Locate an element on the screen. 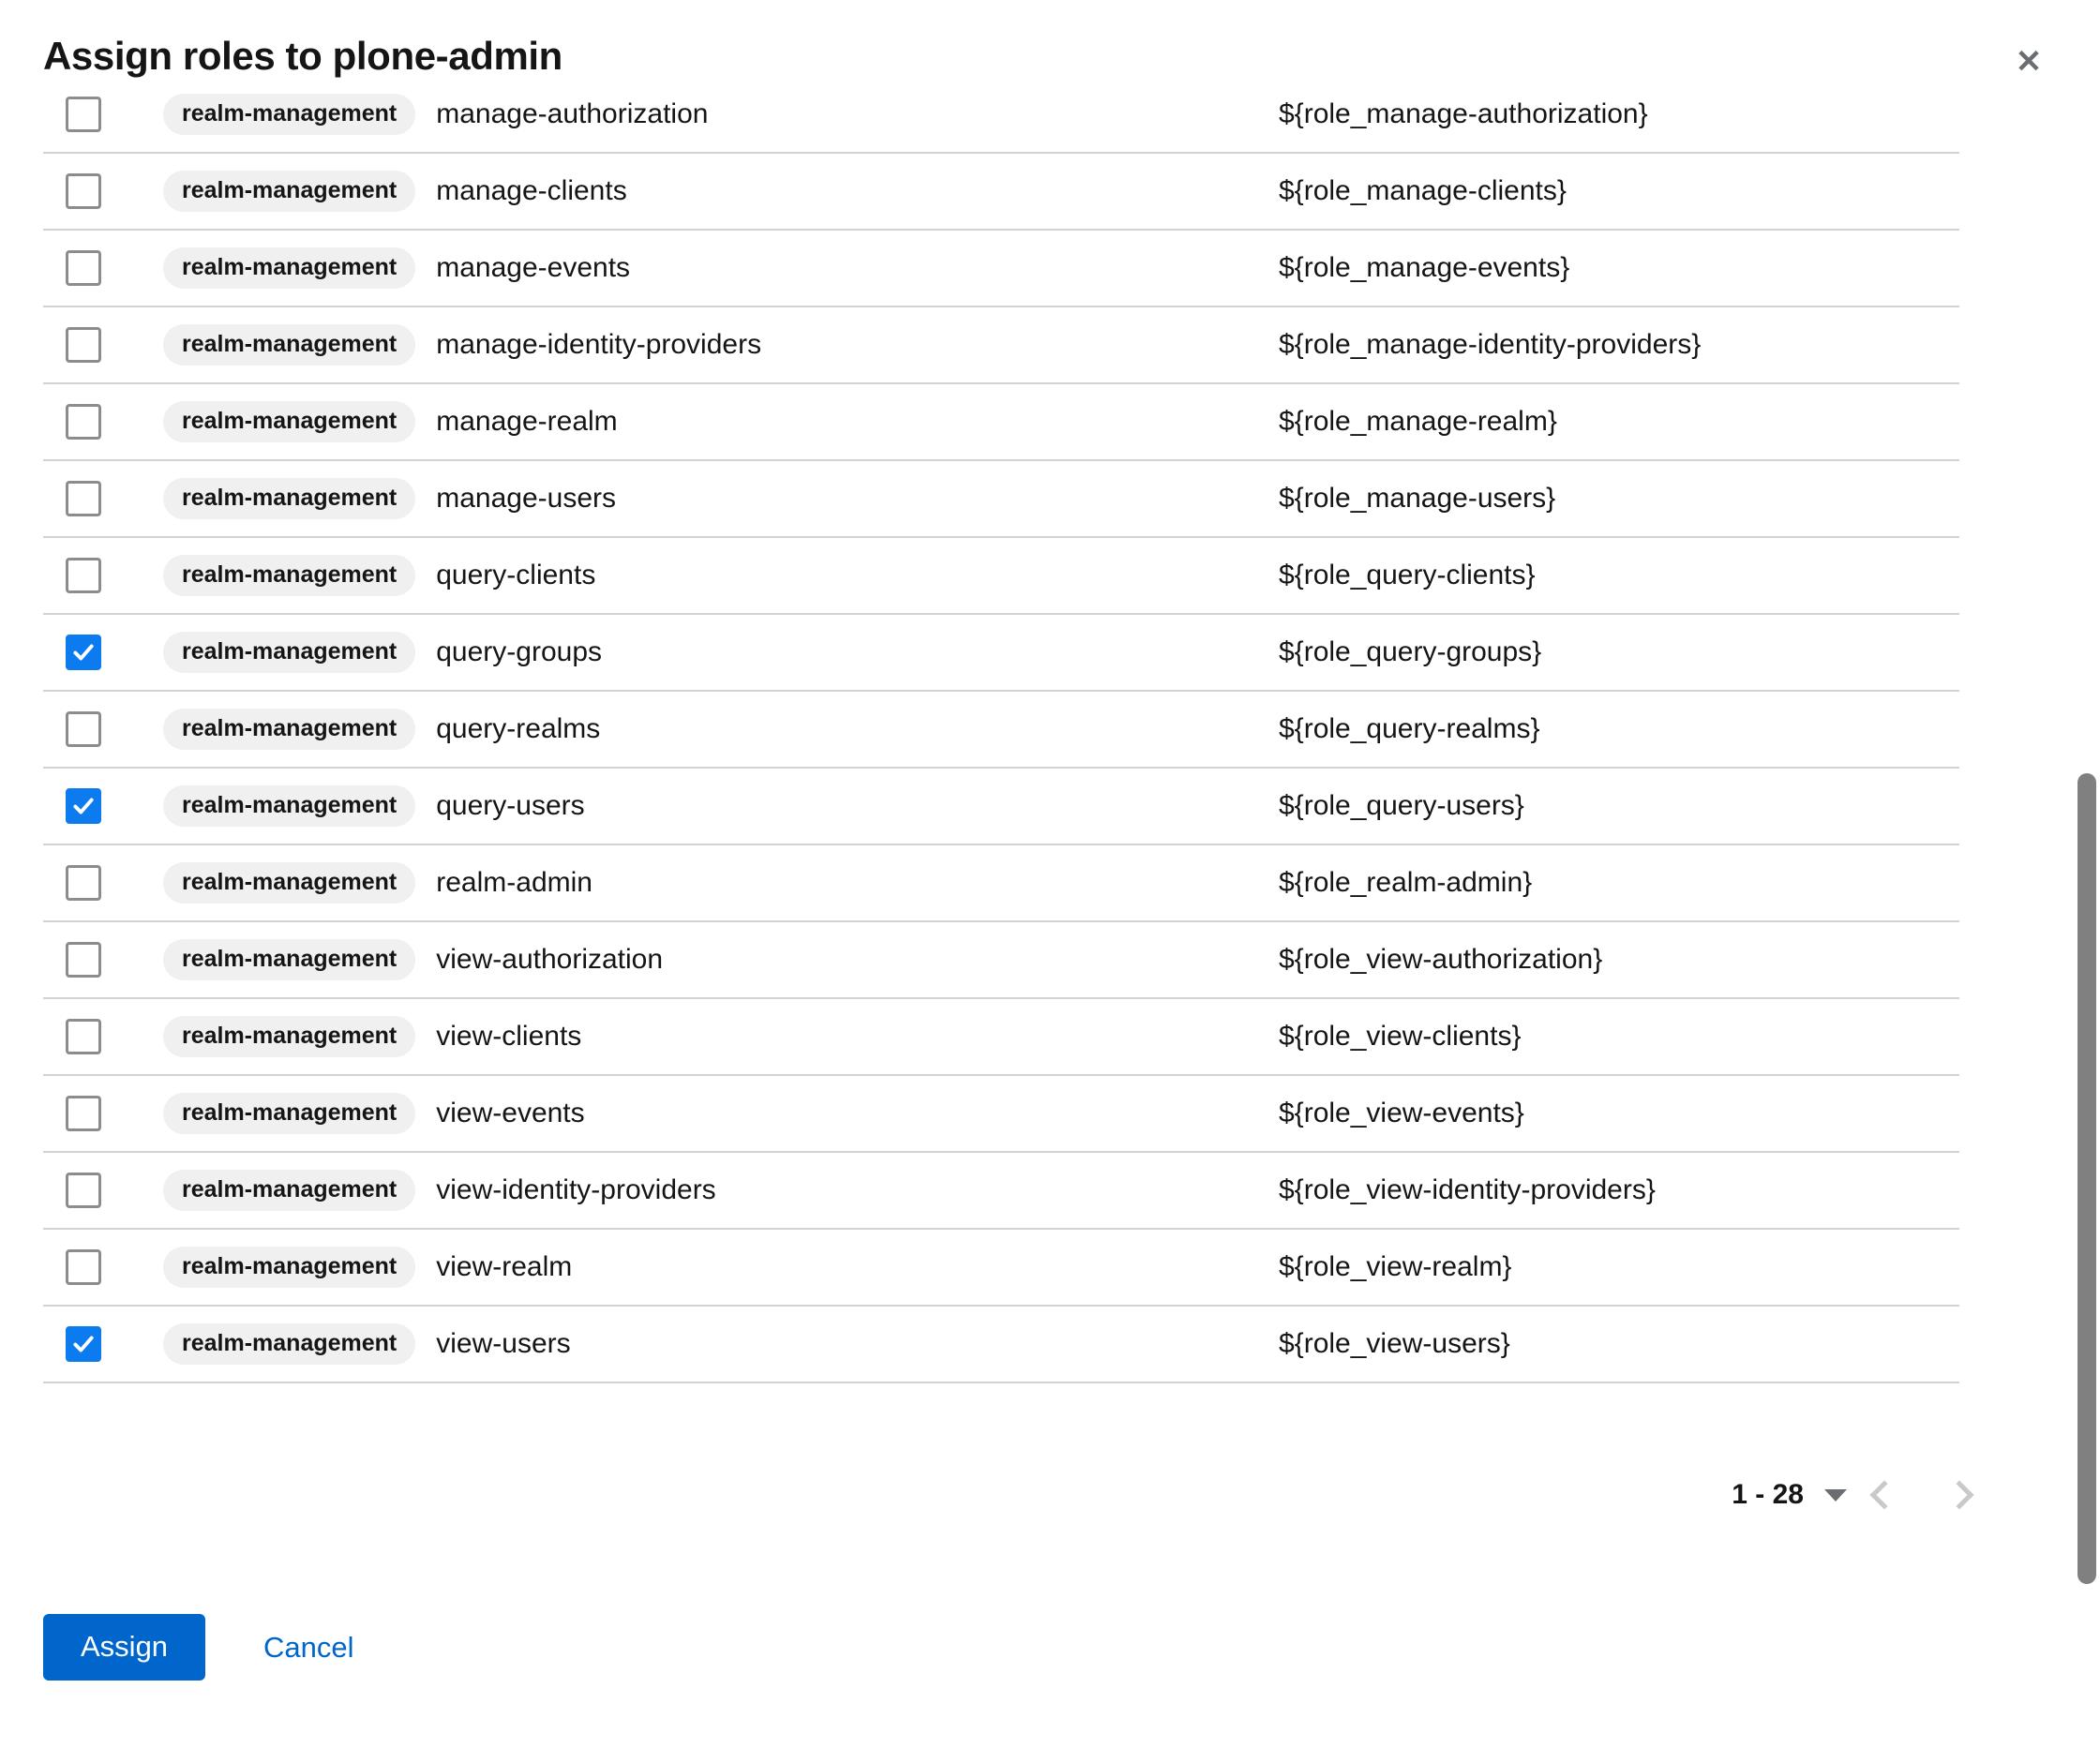 This screenshot has height=1748, width=2100. chevron-right-icon is located at coordinates (1959, 1495).